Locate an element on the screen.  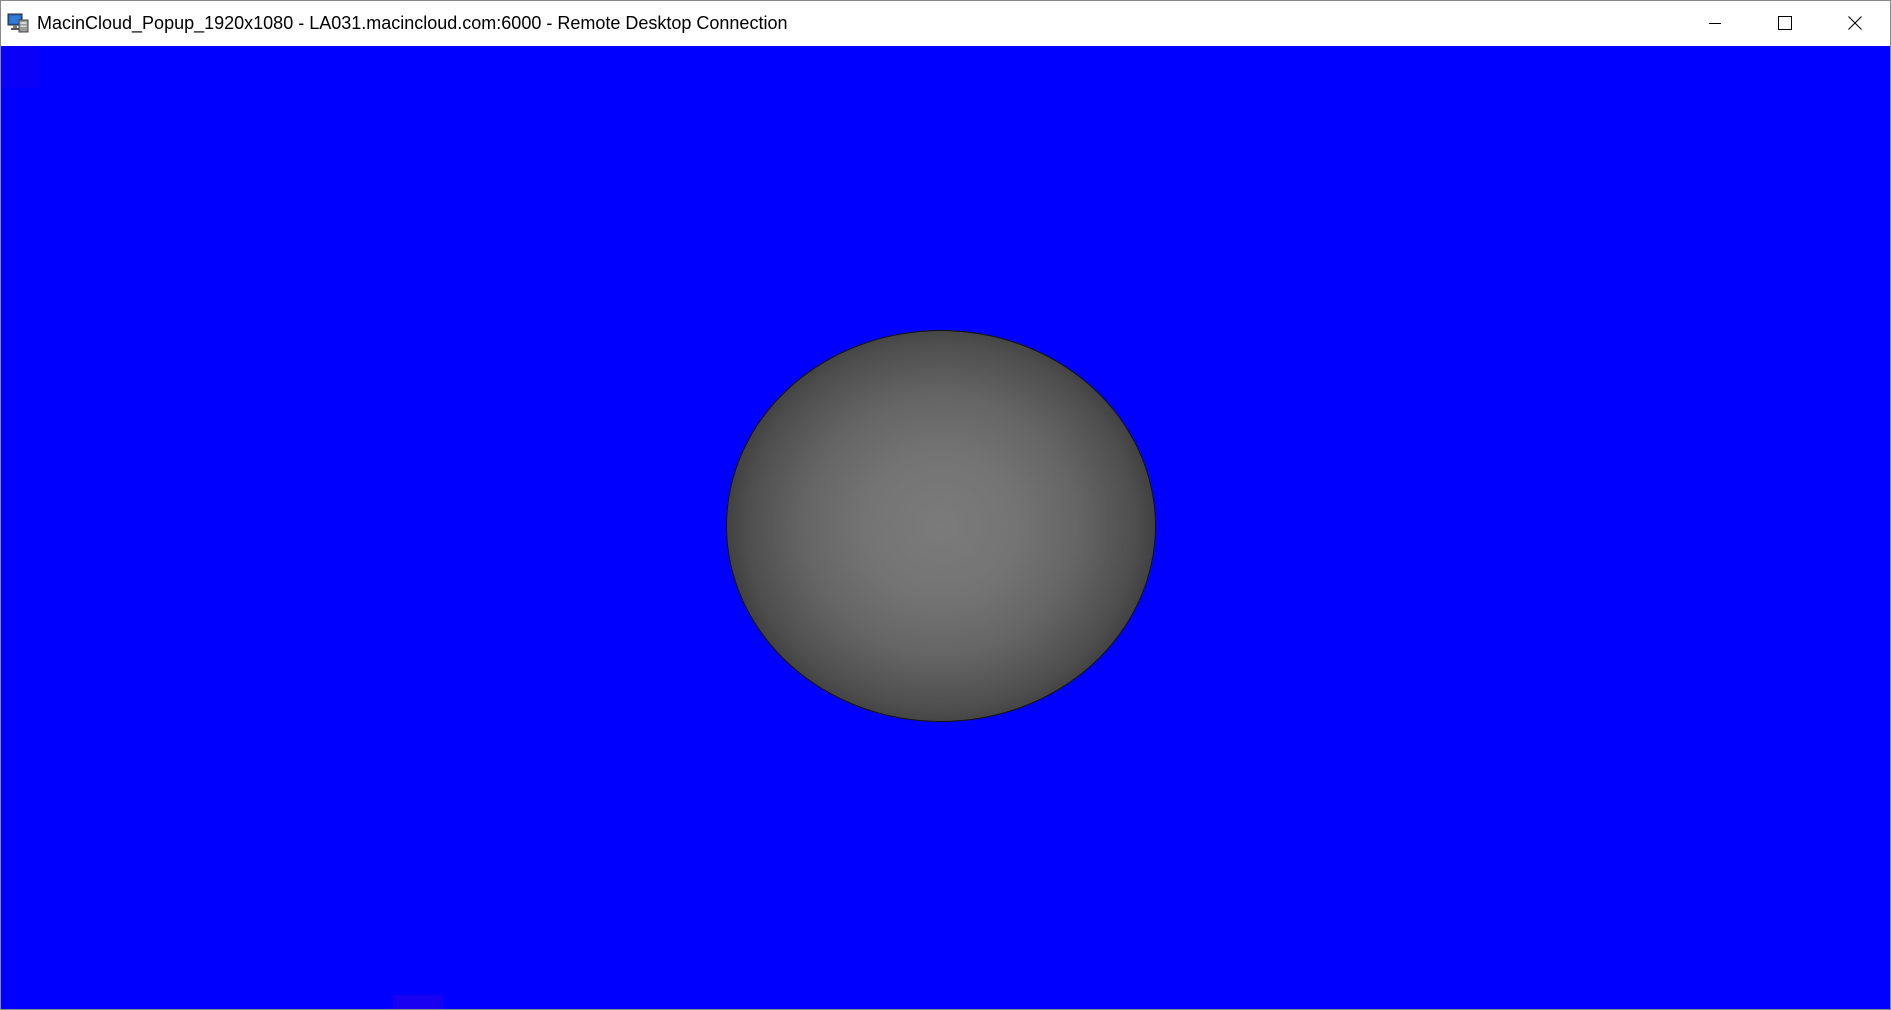
remote-desktop-icon is located at coordinates (18, 23).